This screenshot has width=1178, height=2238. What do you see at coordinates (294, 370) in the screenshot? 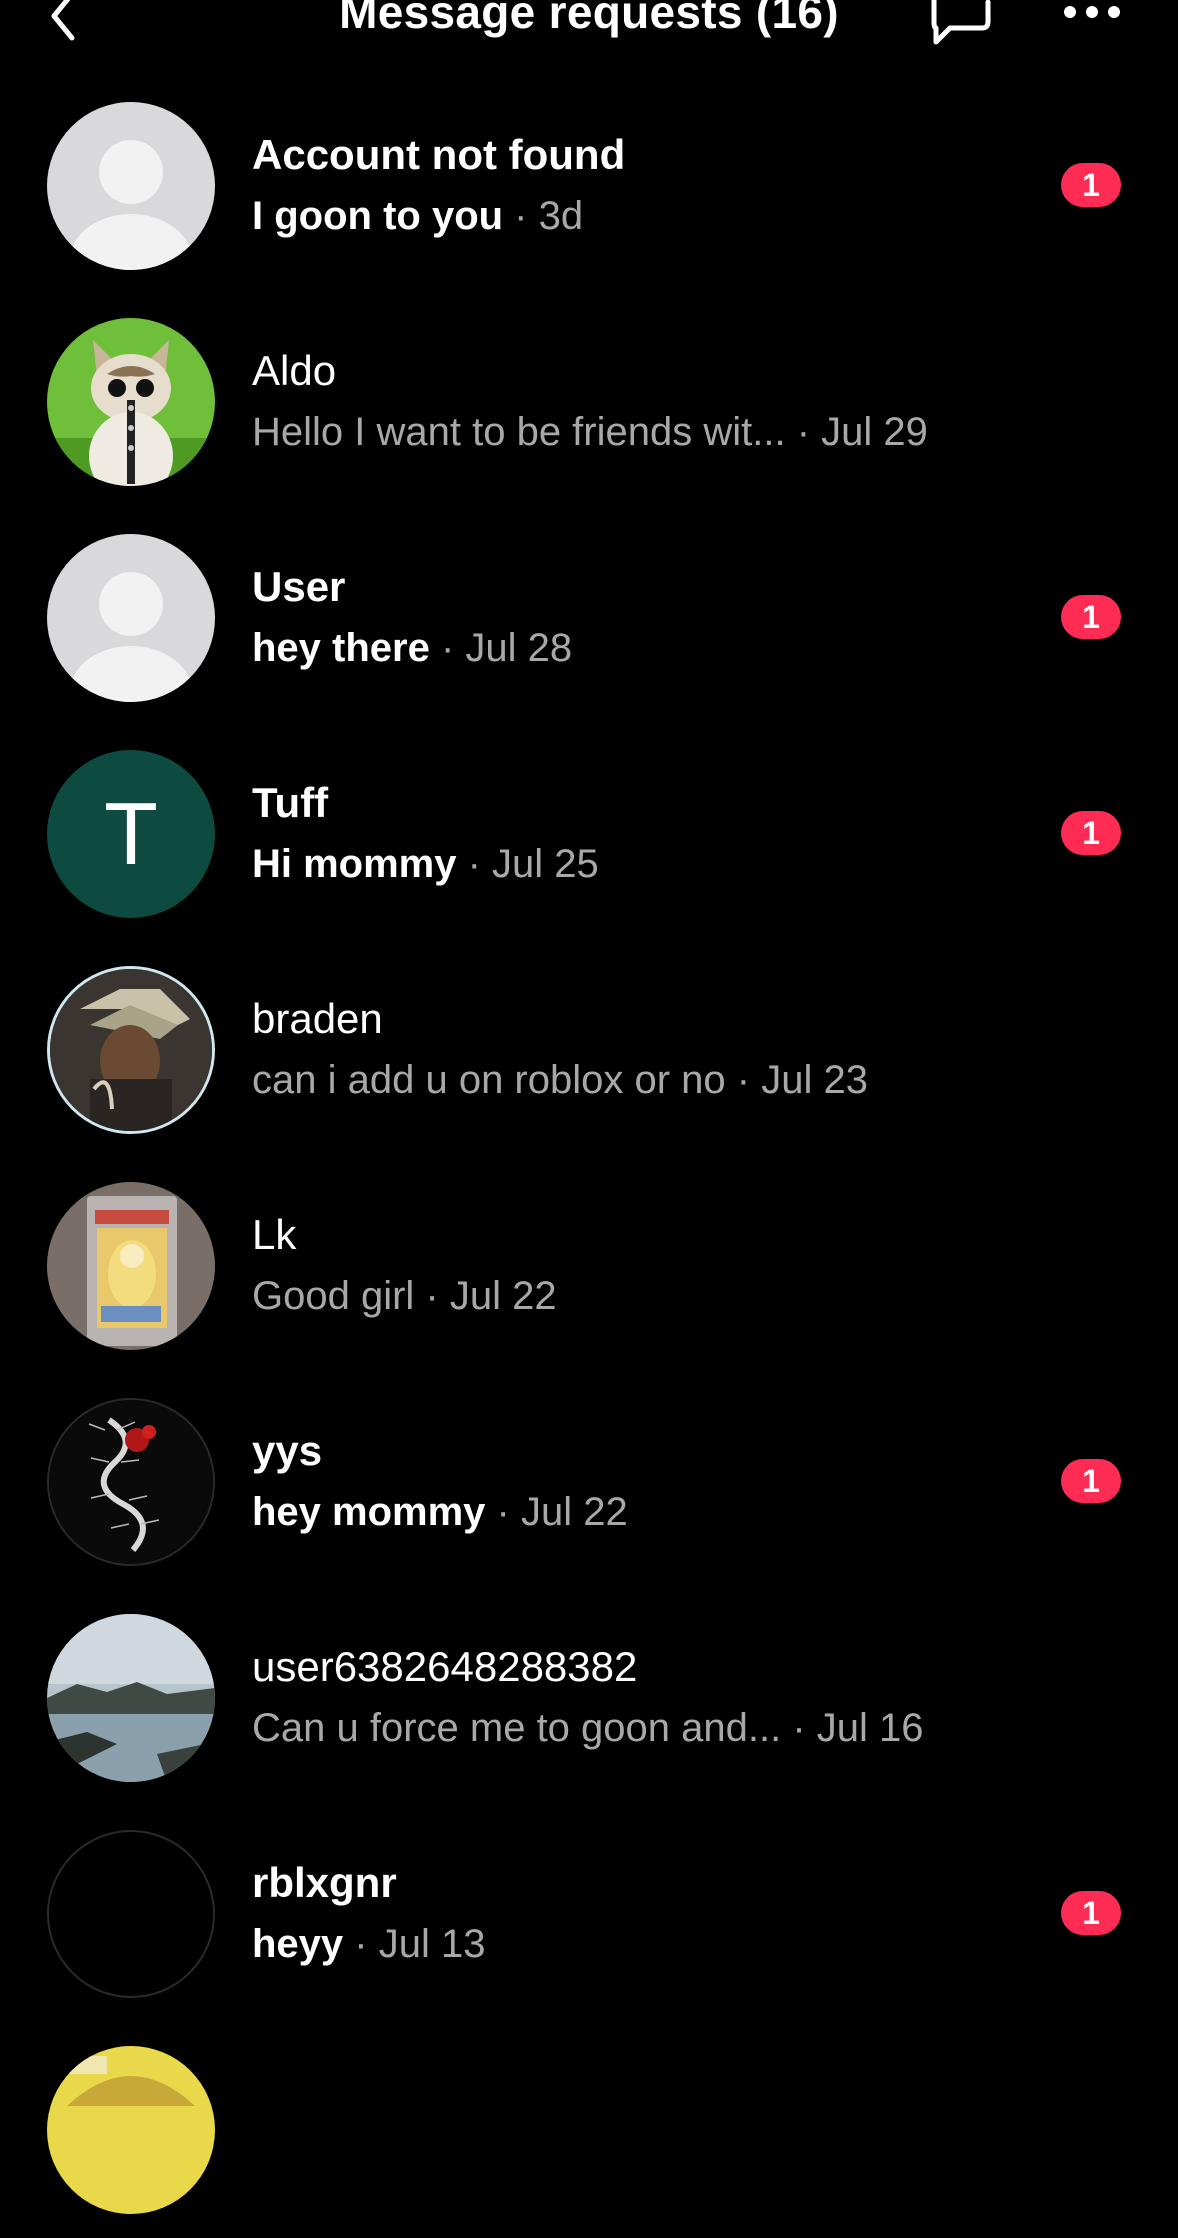
I see `contact-name: Aldo` at bounding box center [294, 370].